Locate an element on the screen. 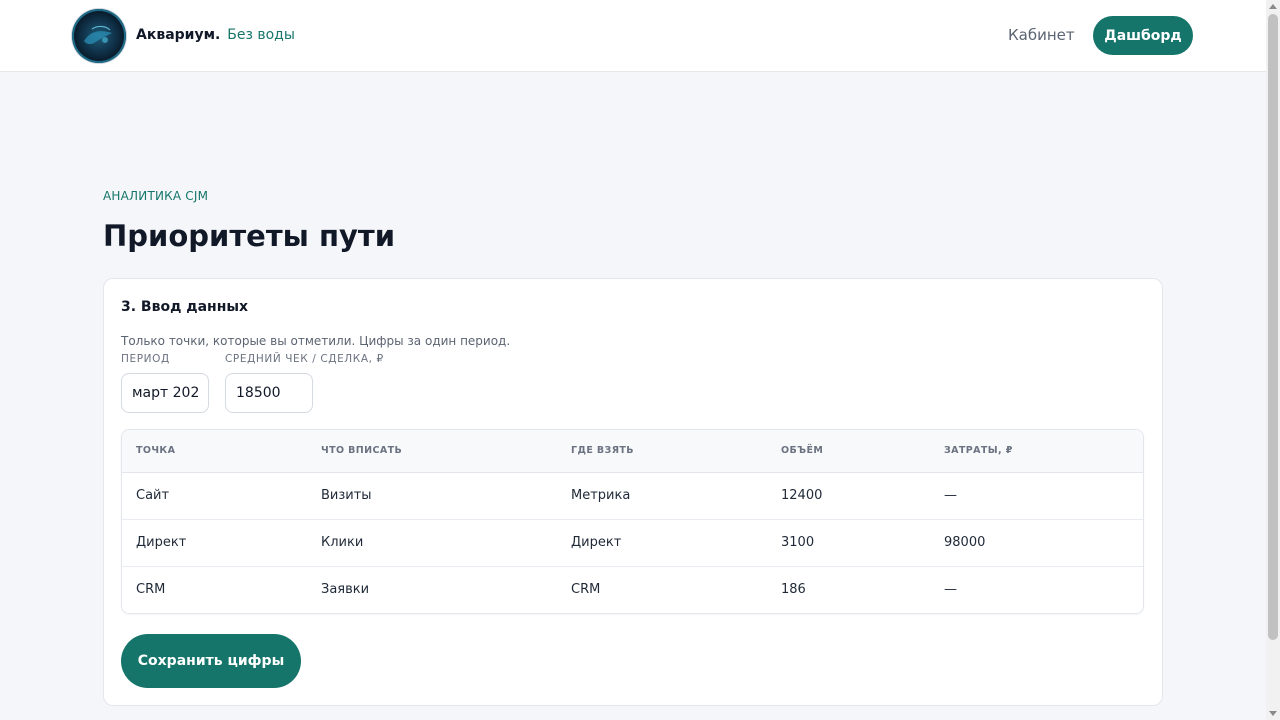 The width and height of the screenshot is (1280, 720). scrollbar-thumb is located at coordinates (1273, 327).